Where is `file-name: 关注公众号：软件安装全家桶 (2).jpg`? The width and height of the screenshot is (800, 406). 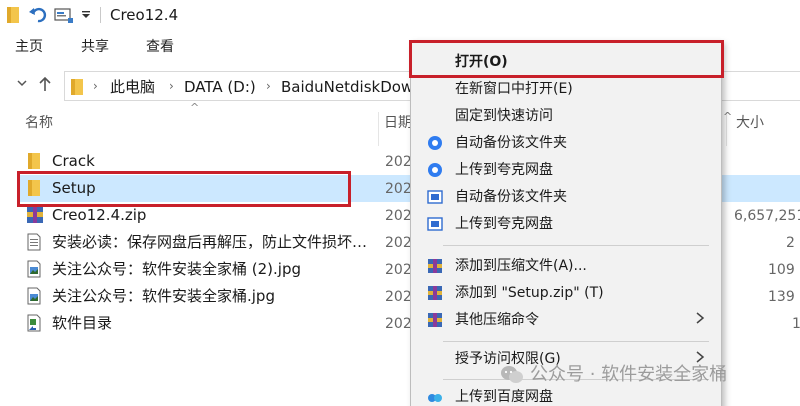
file-name: 关注公众号：软件安装全家桶 (2).jpg is located at coordinates (176, 269).